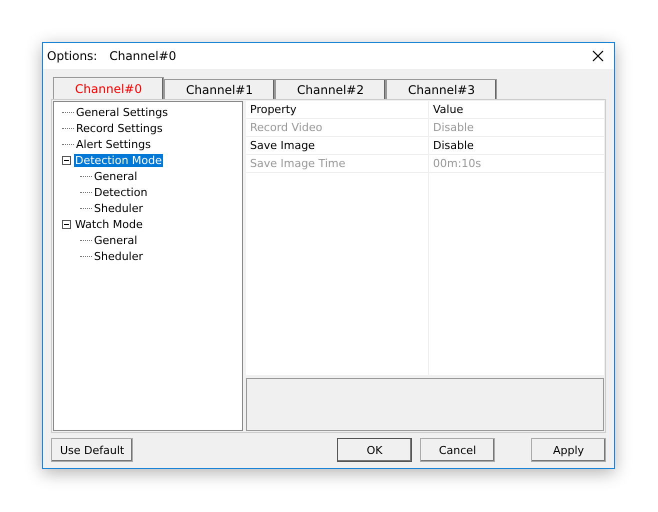 This screenshot has width=658, height=512. What do you see at coordinates (72, 56) in the screenshot?
I see `window-title-label: Options:` at bounding box center [72, 56].